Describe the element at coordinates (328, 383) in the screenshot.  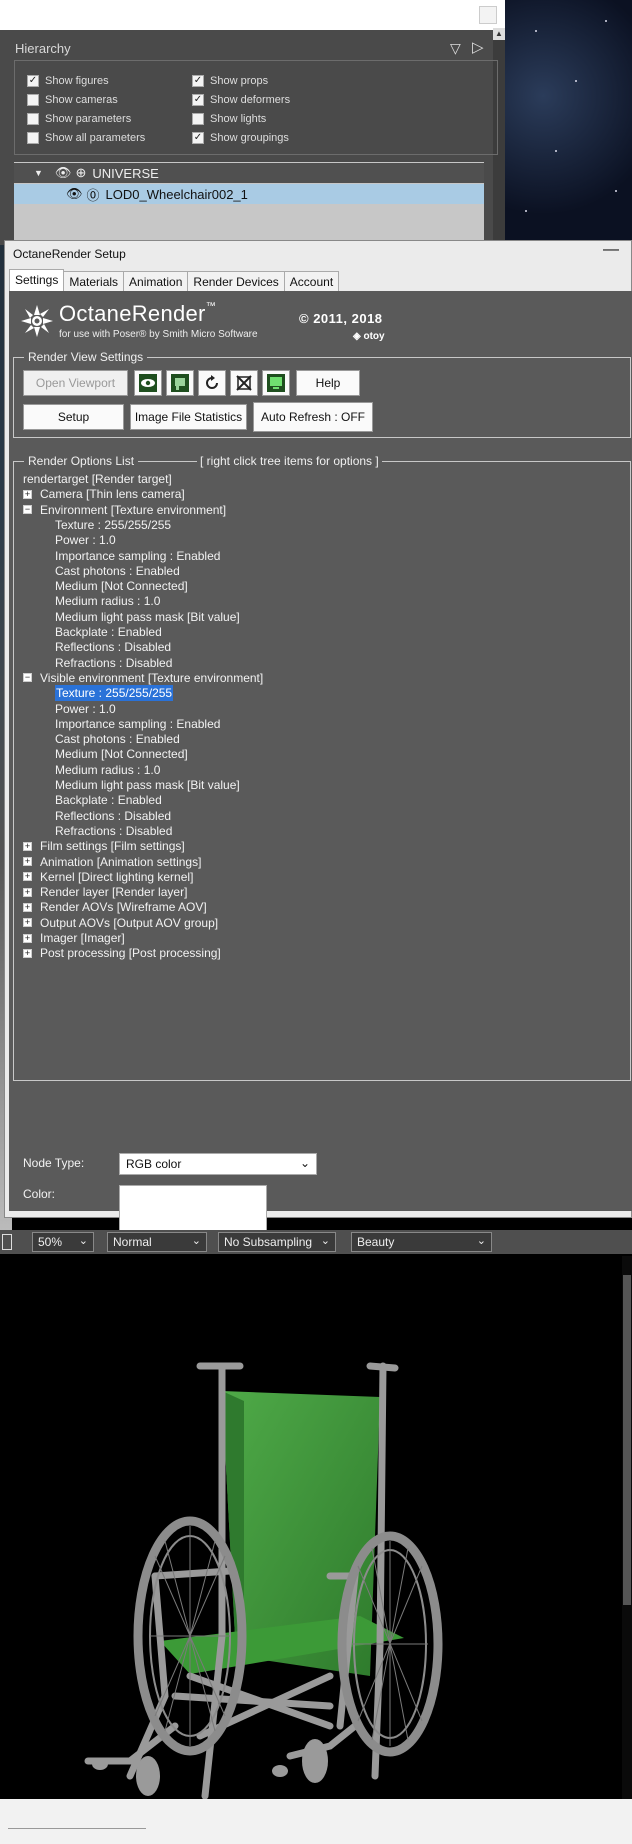
I see `help-button: Help` at that location.